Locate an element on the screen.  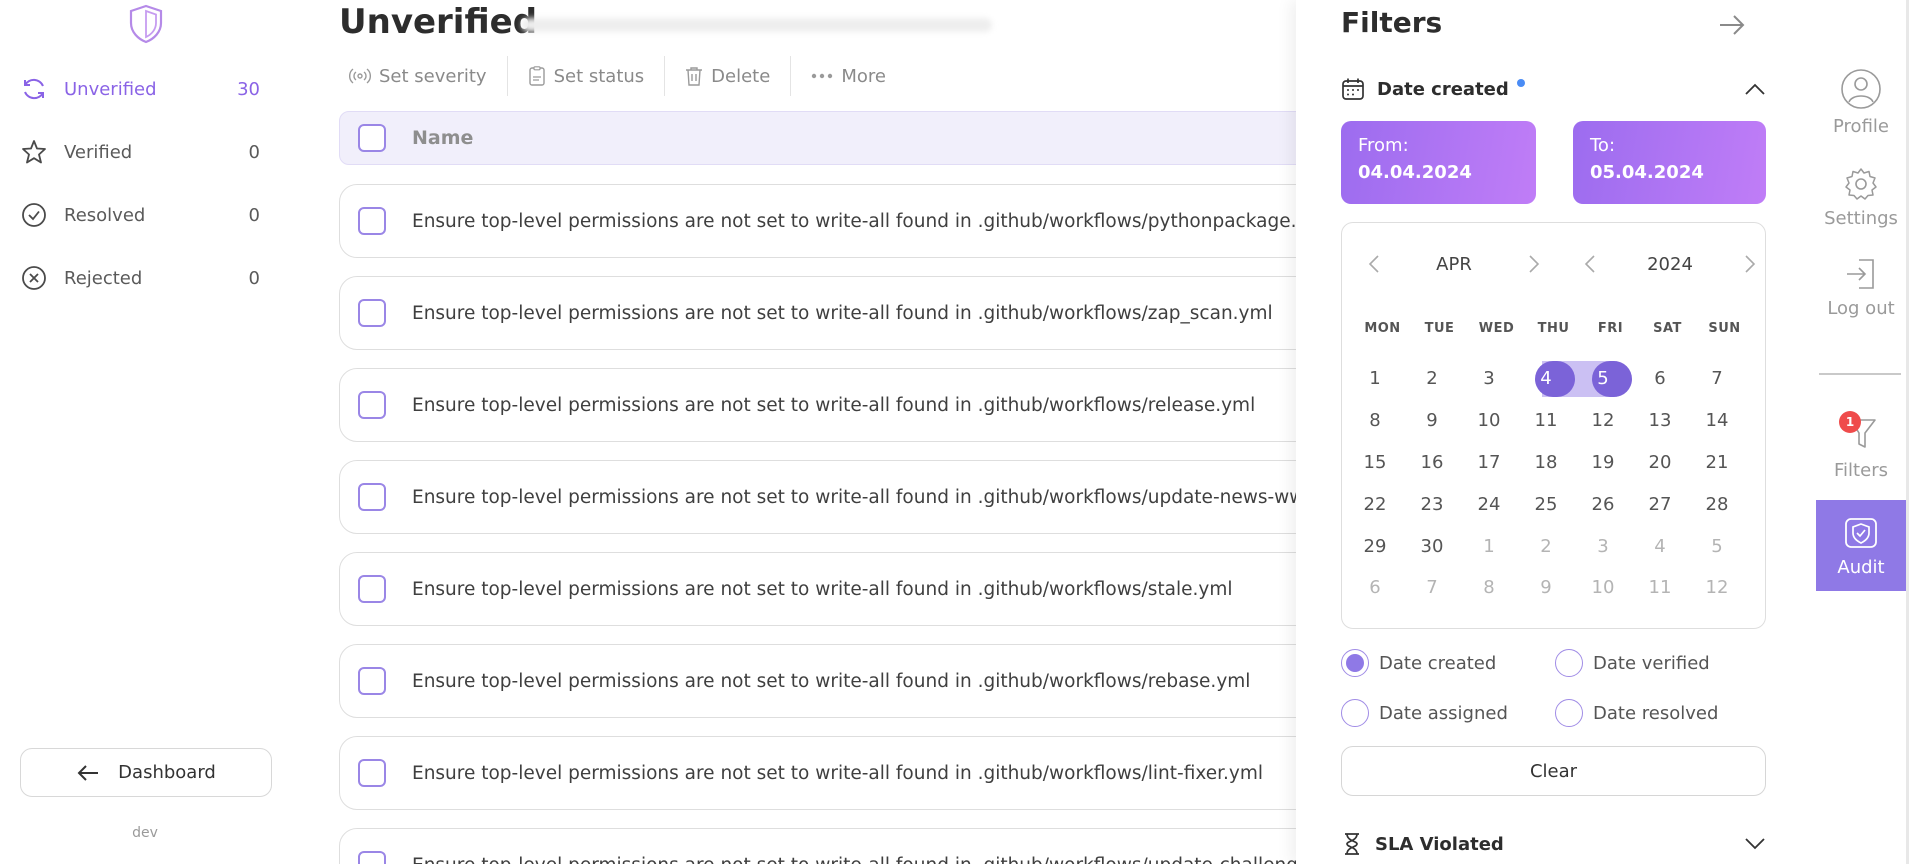
prev-year-chevron-icon is located at coordinates (1590, 264).